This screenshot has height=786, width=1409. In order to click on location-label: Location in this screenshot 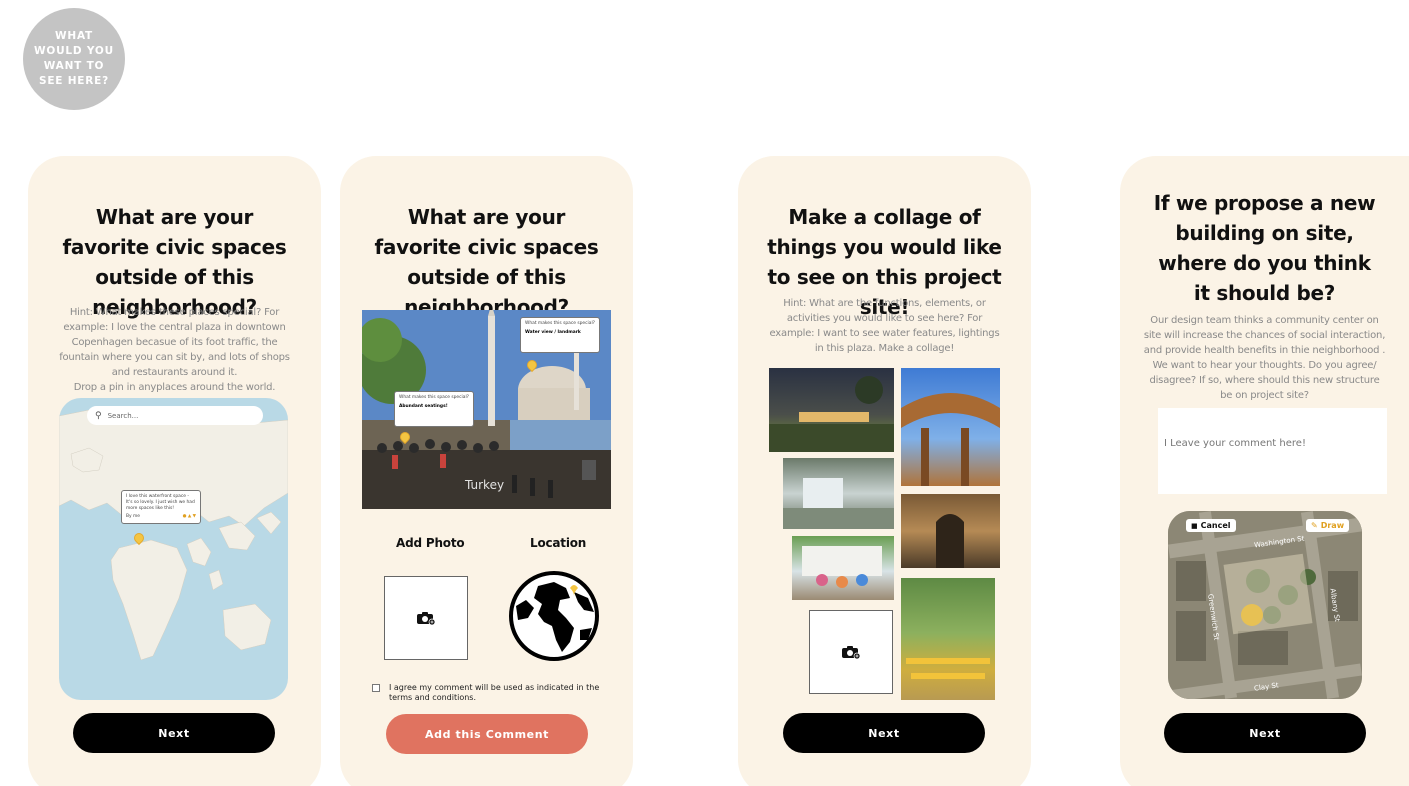, I will do `click(558, 543)`.